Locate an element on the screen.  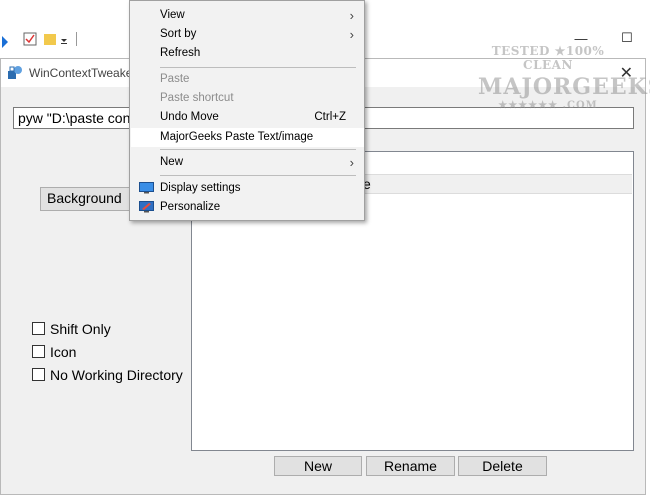
options-group: Shift Only Icon No Working Directory is located at coordinates (107, 351).